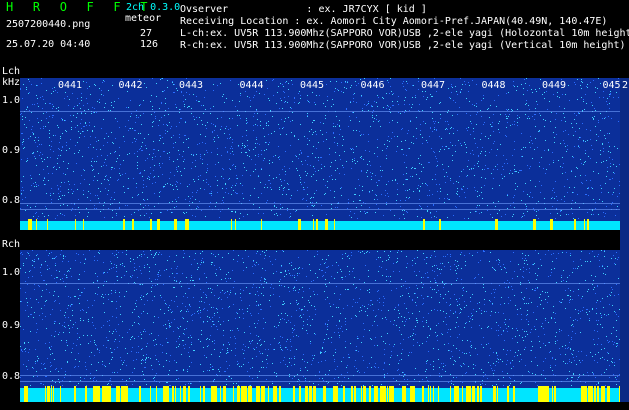  I want to click on time-tick: 0448, so click(493, 85).